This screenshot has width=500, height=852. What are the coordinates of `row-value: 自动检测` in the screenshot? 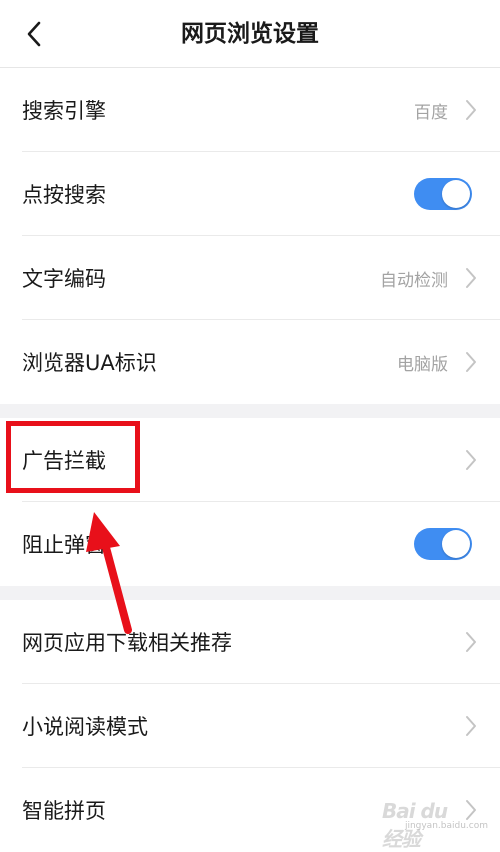 It's located at (414, 280).